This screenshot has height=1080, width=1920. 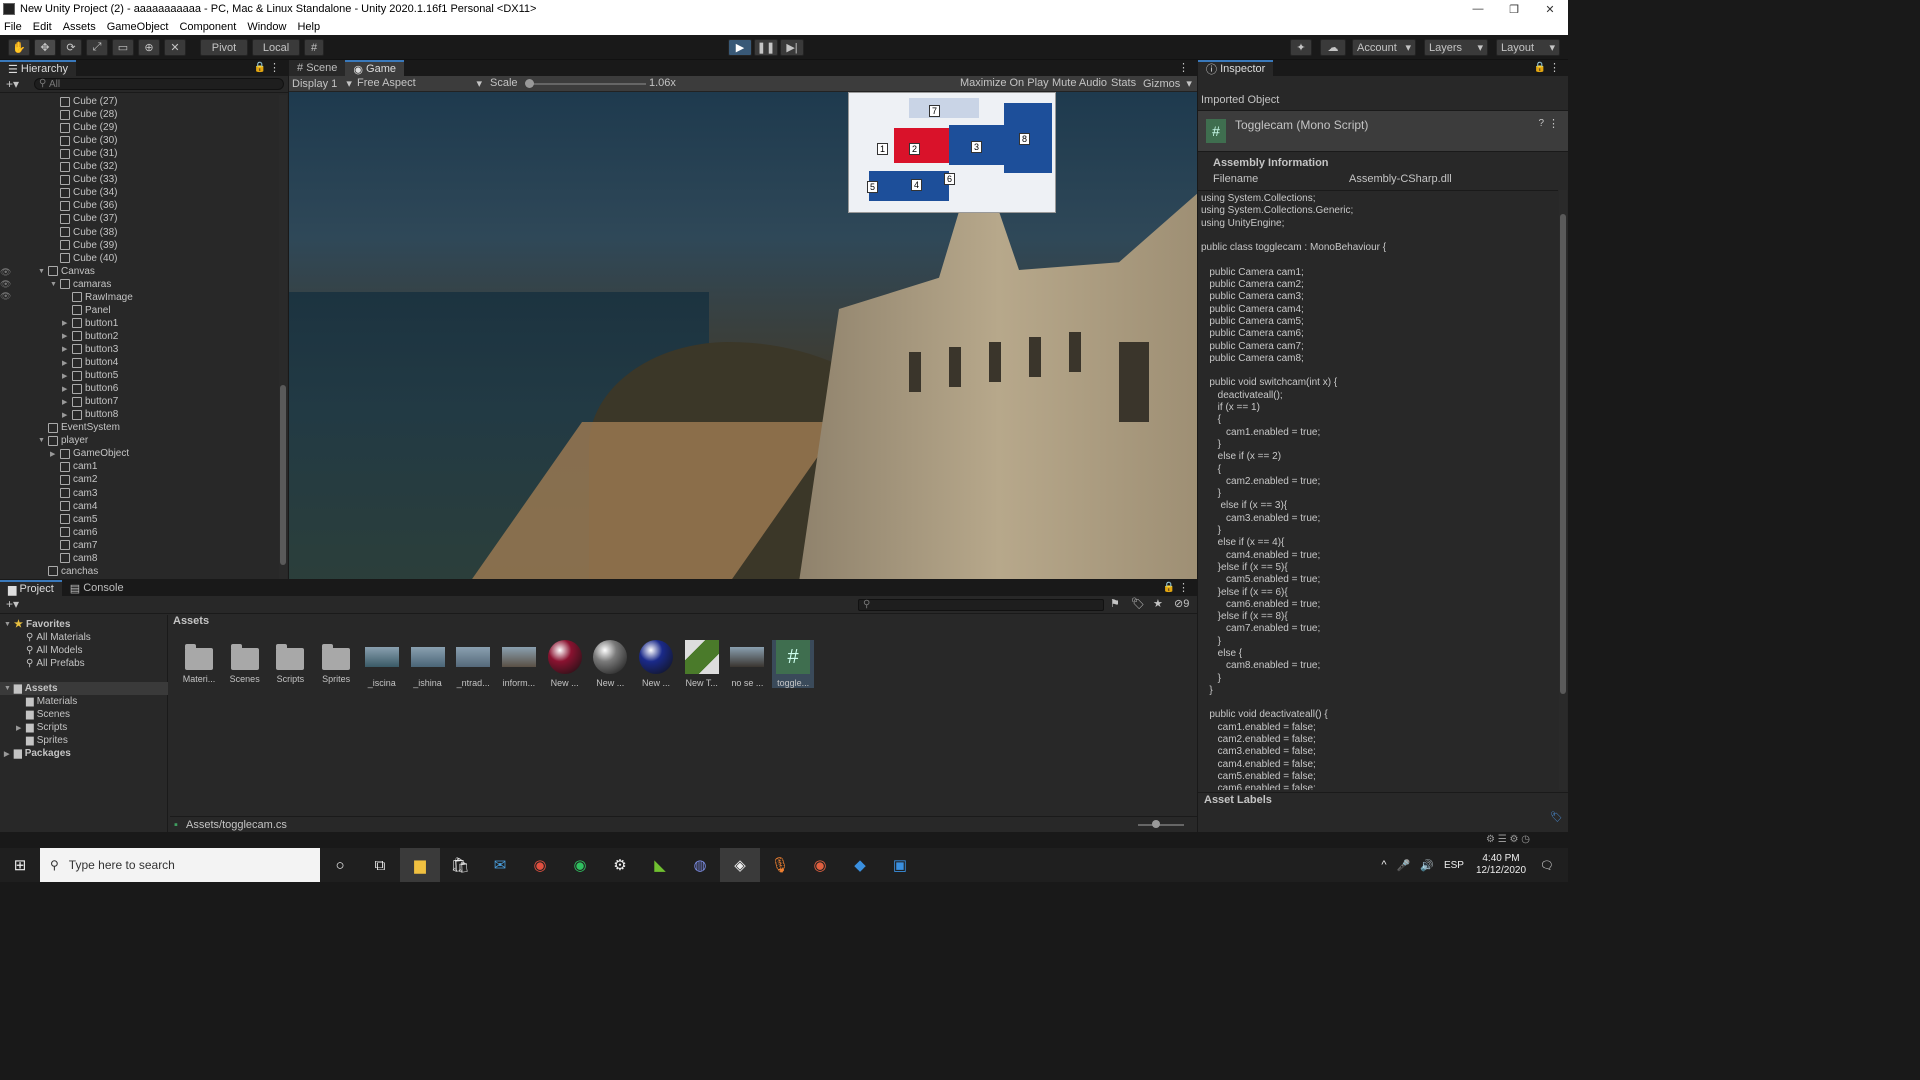 What do you see at coordinates (73, 506) in the screenshot?
I see `hierarchy-item: cam4` at bounding box center [73, 506].